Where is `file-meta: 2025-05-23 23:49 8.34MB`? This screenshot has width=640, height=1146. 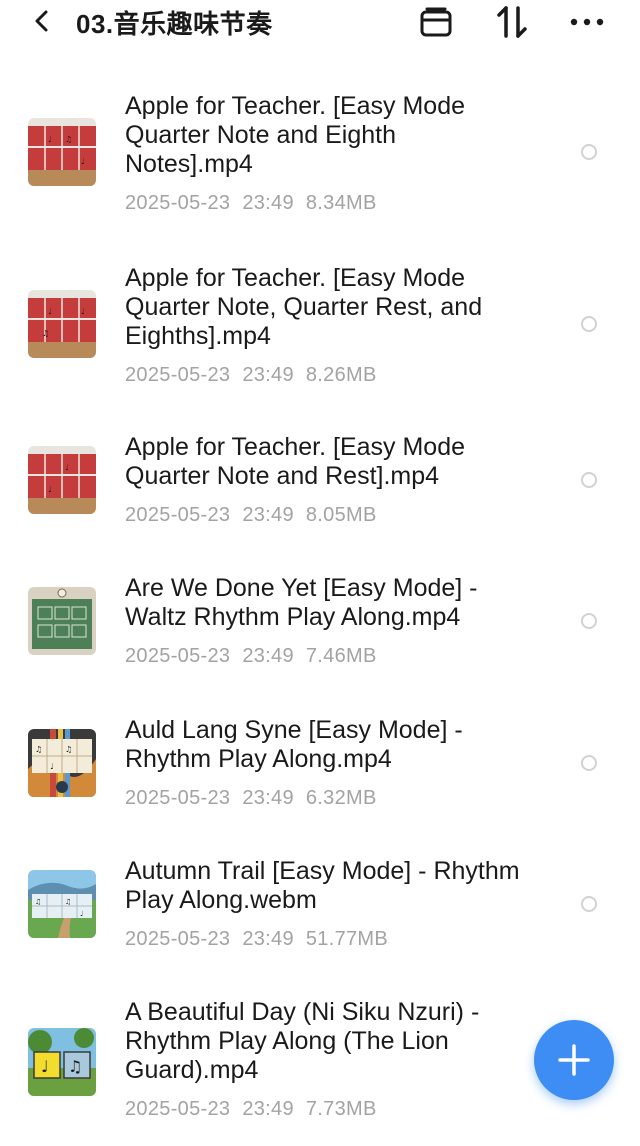
file-meta: 2025-05-23 23:49 8.34MB is located at coordinates (251, 203).